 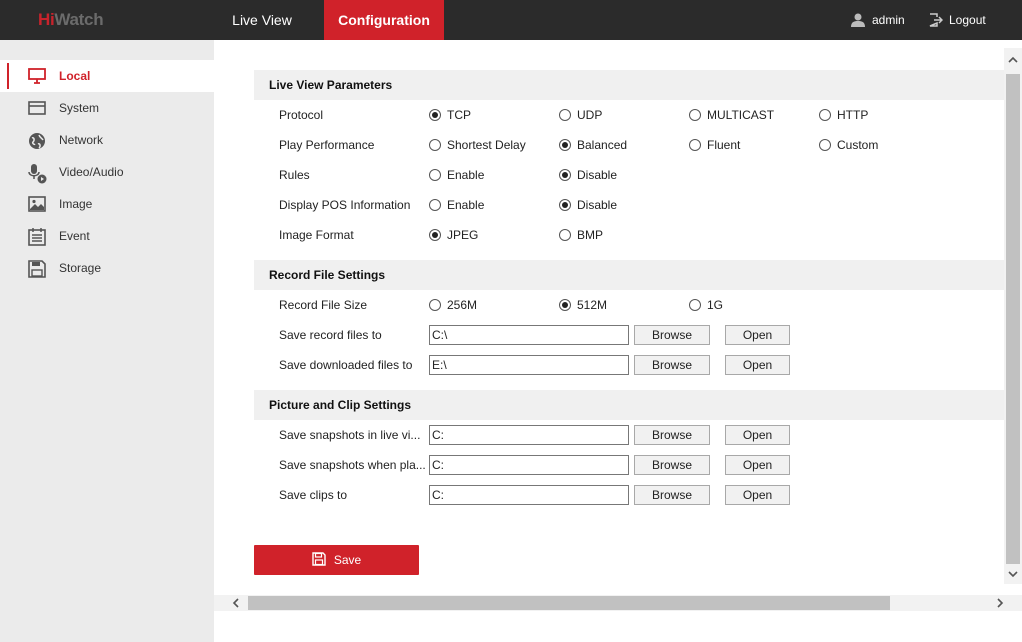 I want to click on save-button: Save, so click(x=336, y=560).